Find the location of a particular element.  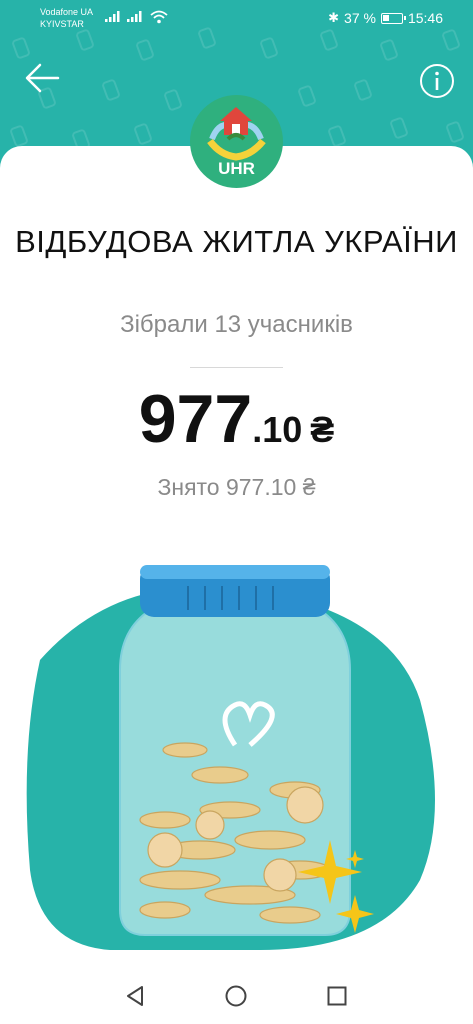

status-bar: Vodafone UA KYIVSTAR ✱ 37 % 15:46 is located at coordinates (236, 17).